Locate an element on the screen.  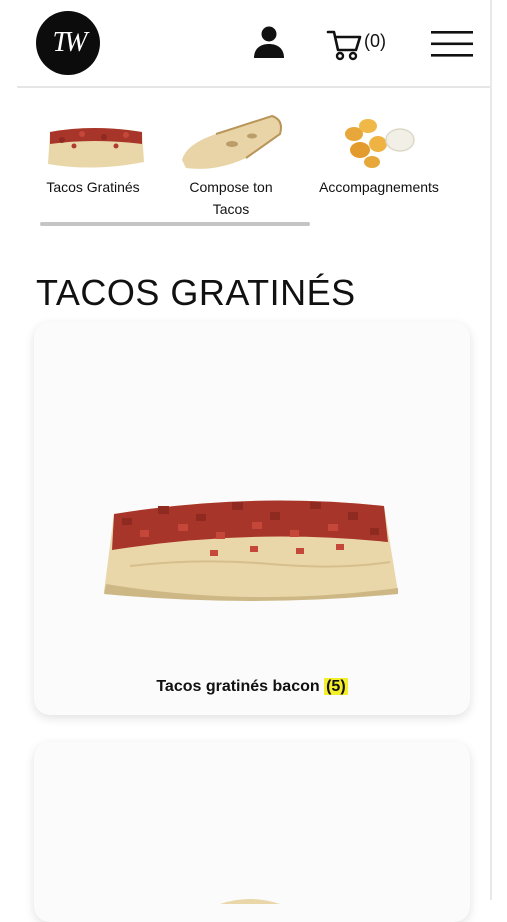
category-scrollbar is located at coordinates (175, 224).